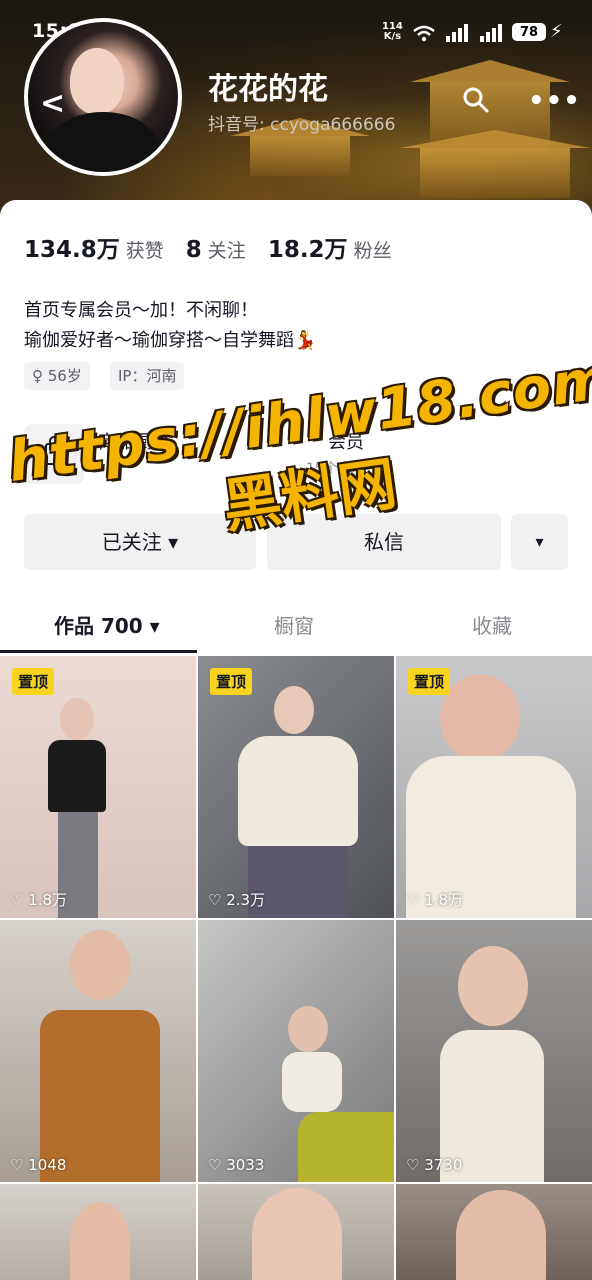  Describe the element at coordinates (392, 36) in the screenshot. I see `net-speed-unit: K/s` at that location.